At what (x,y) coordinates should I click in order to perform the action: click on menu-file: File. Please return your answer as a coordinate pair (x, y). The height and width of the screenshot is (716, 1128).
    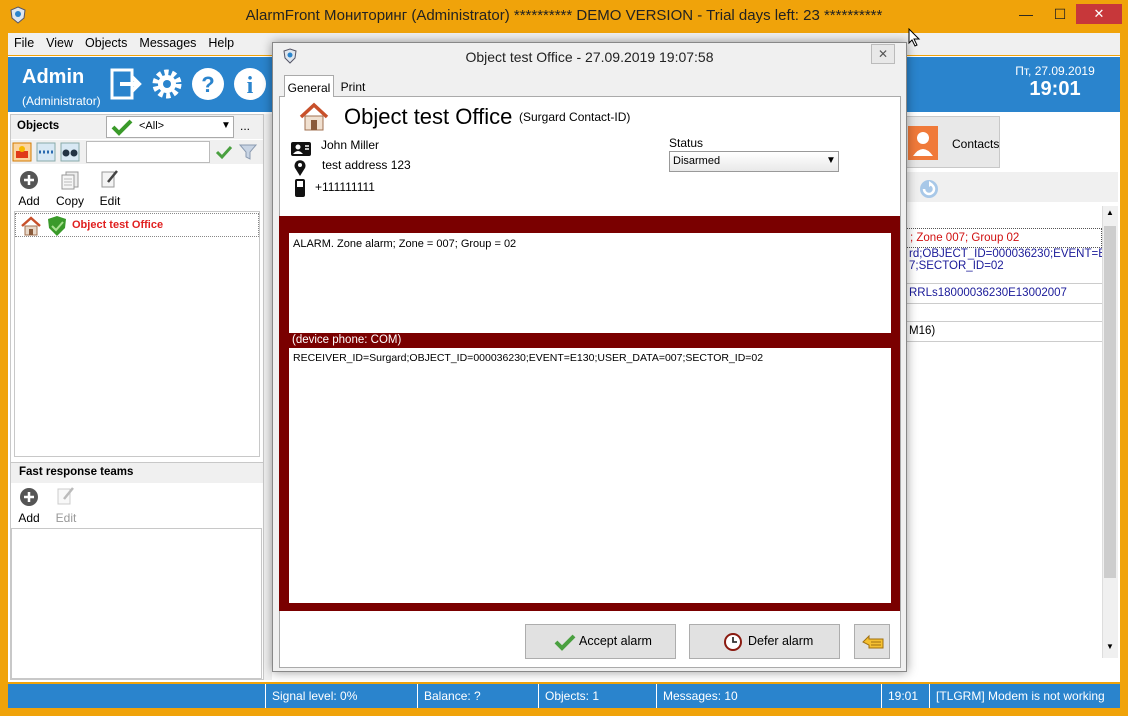
    Looking at the image, I should click on (24, 41).